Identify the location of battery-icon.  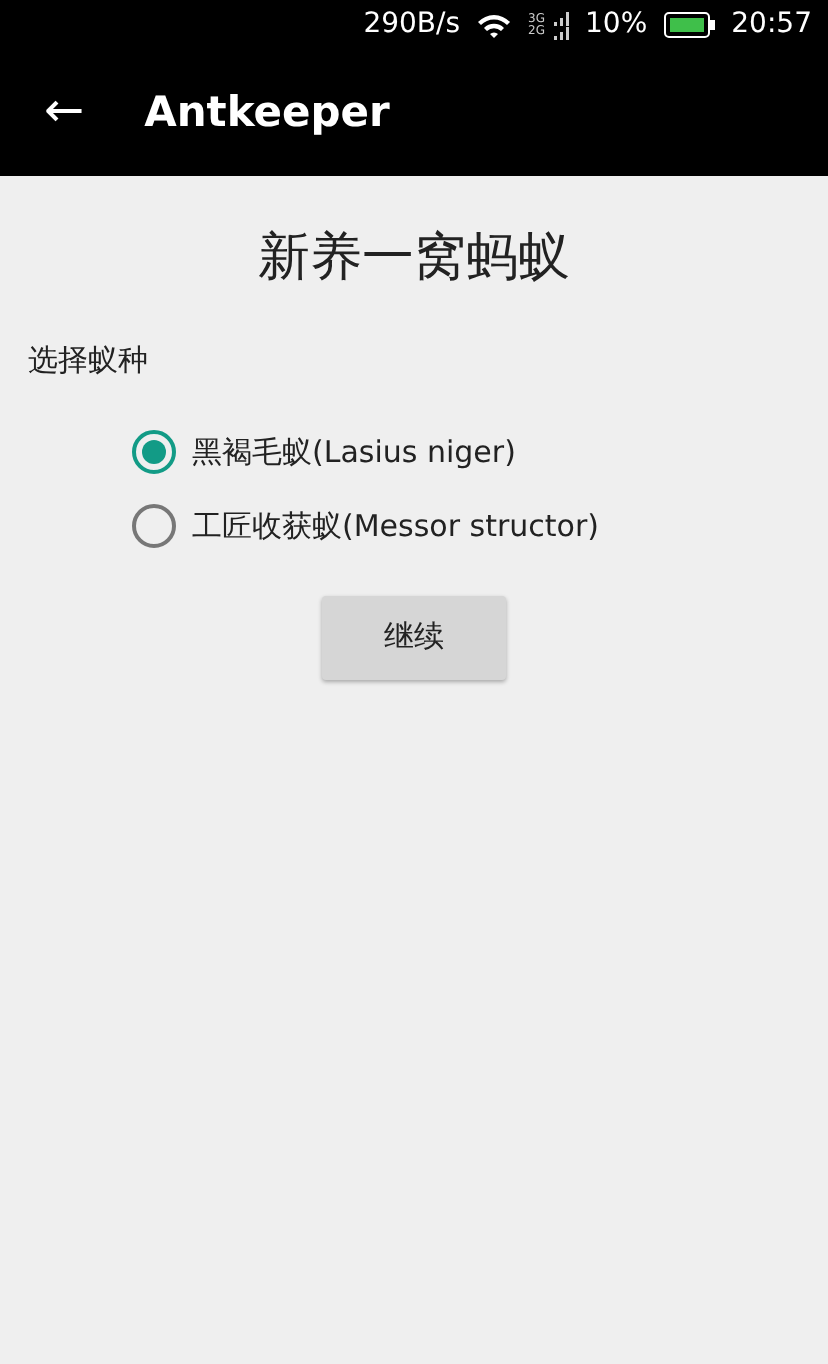
(689, 25).